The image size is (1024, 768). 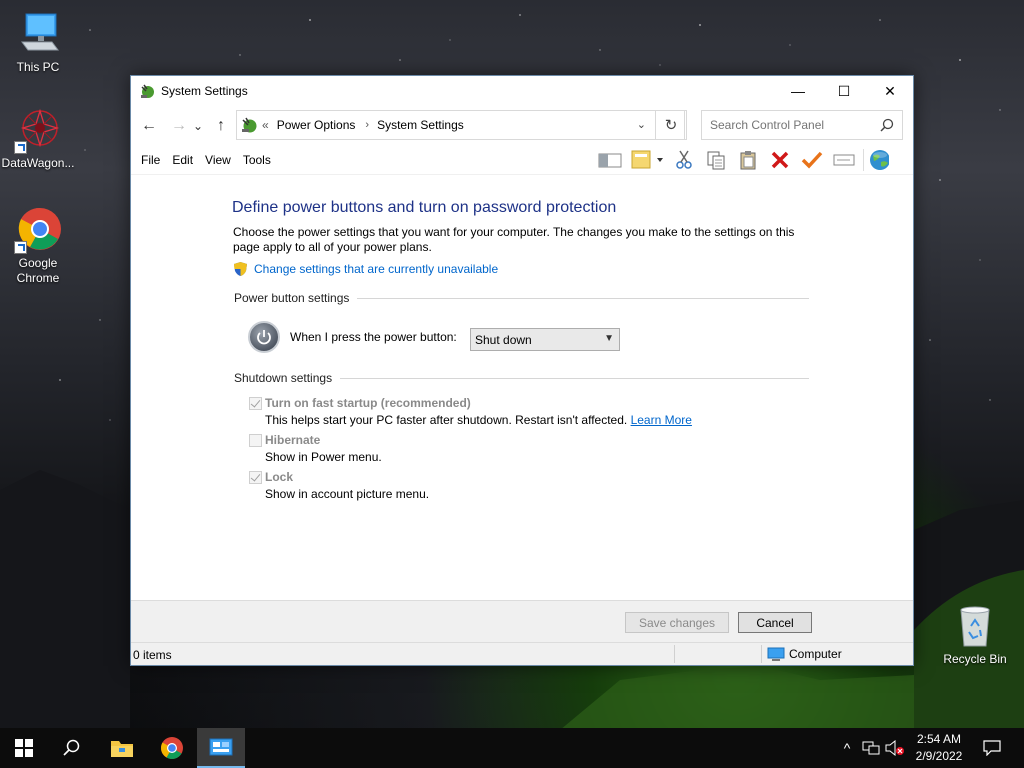 I want to click on globe-icon, so click(x=876, y=160).